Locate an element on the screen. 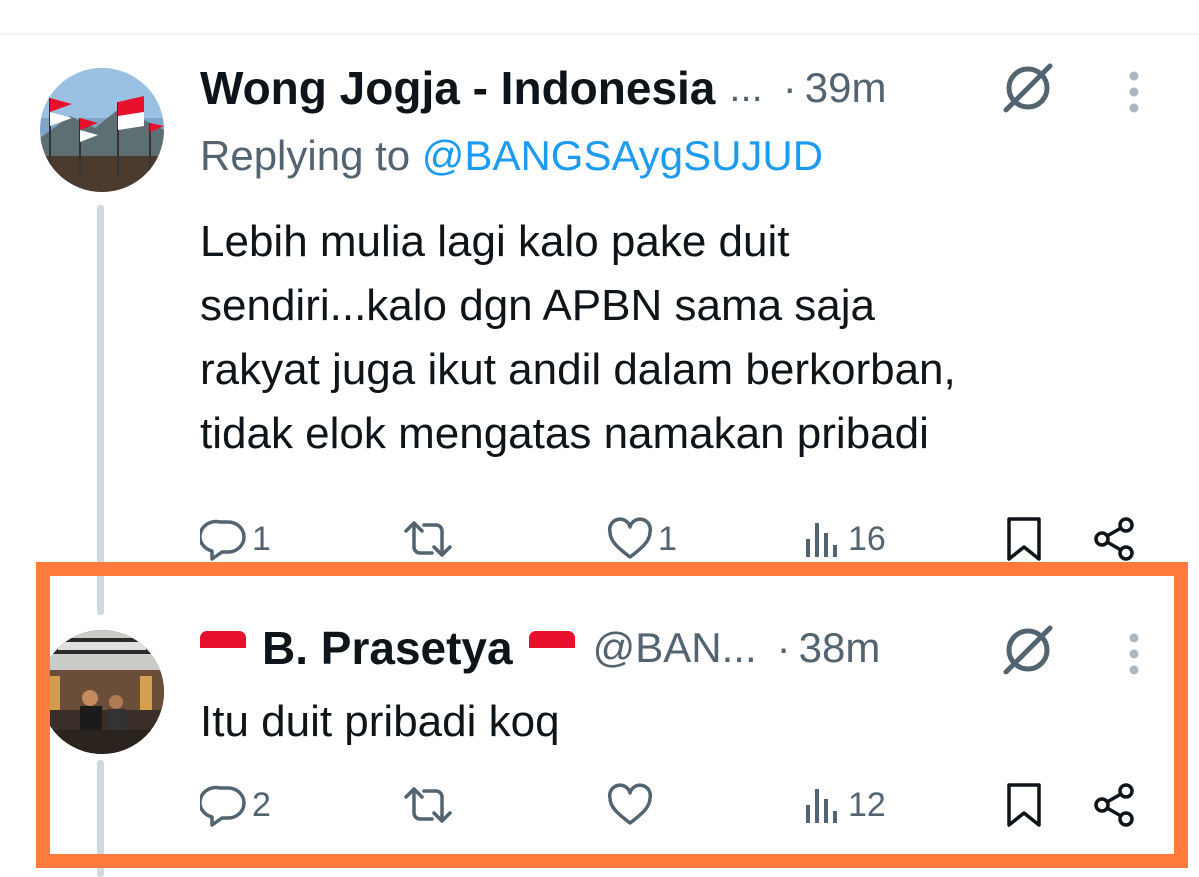 This screenshot has height=877, width=1199. retweet-button is located at coordinates (430, 539).